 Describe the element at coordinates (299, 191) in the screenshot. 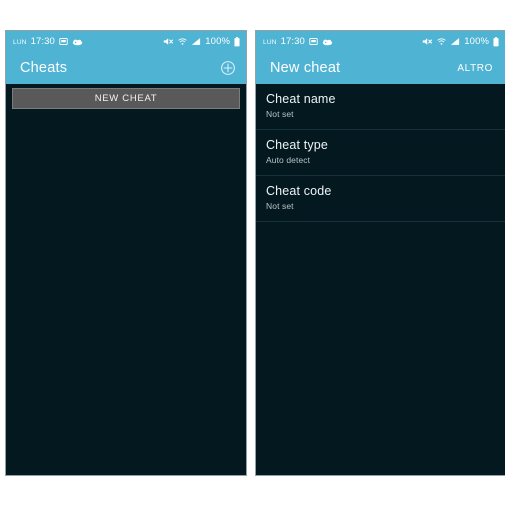

I see `setting-title: Cheat code` at that location.